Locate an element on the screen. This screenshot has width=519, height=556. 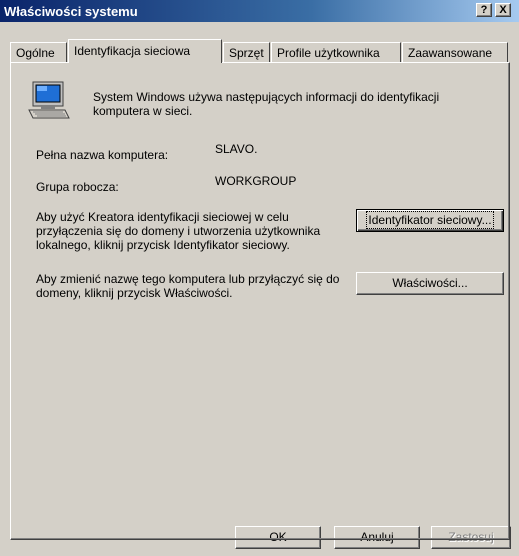
tab-network-identification: Identyfikacja sieciowa is located at coordinates (145, 51).